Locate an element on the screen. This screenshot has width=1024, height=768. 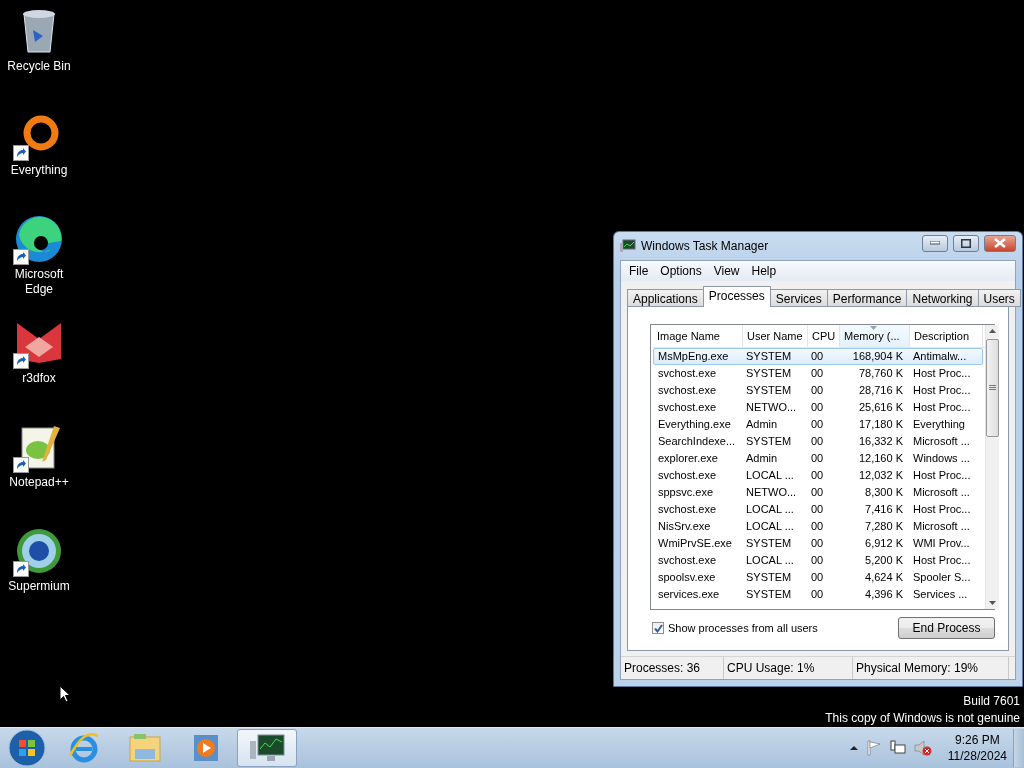
table-cell-text: 168,904 K is located at coordinates (877, 356).